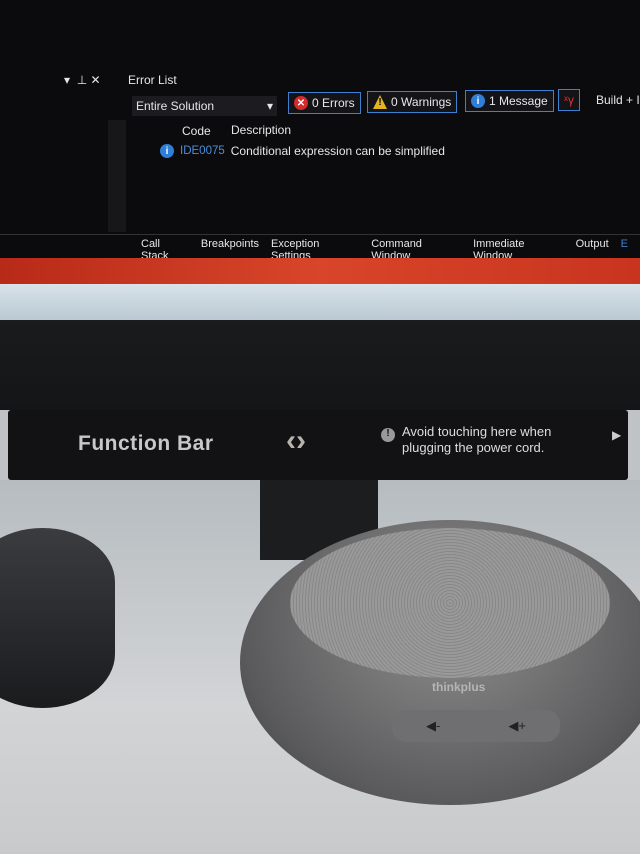  What do you see at coordinates (477, 431) in the screenshot?
I see `notice-line-1: Avoid touching here when` at bounding box center [477, 431].